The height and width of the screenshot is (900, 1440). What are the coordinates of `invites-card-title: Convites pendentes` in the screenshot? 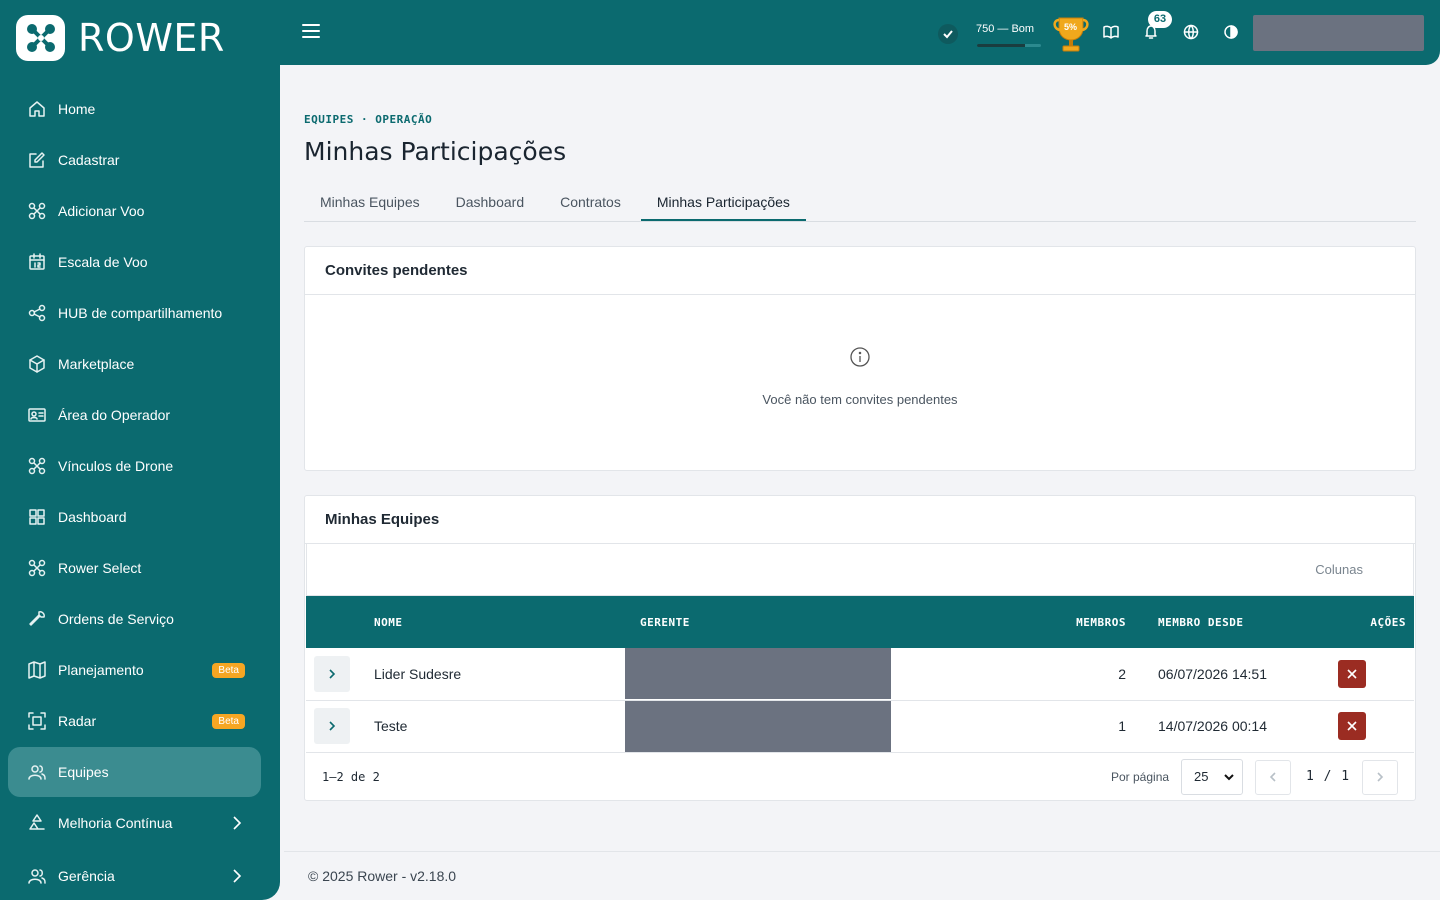 It's located at (860, 271).